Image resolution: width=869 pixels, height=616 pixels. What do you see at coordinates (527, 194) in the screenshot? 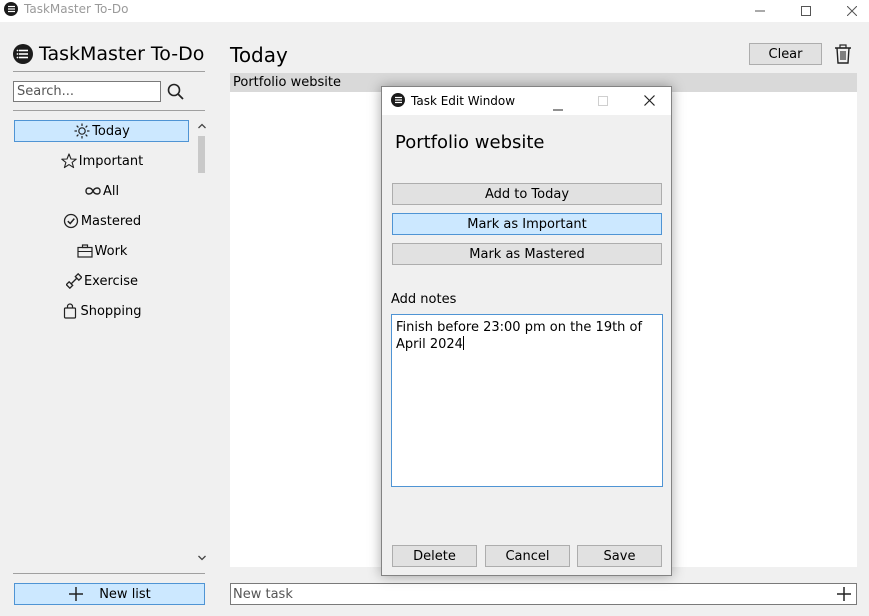
I see `add-to-today-button: Add to Today` at bounding box center [527, 194].